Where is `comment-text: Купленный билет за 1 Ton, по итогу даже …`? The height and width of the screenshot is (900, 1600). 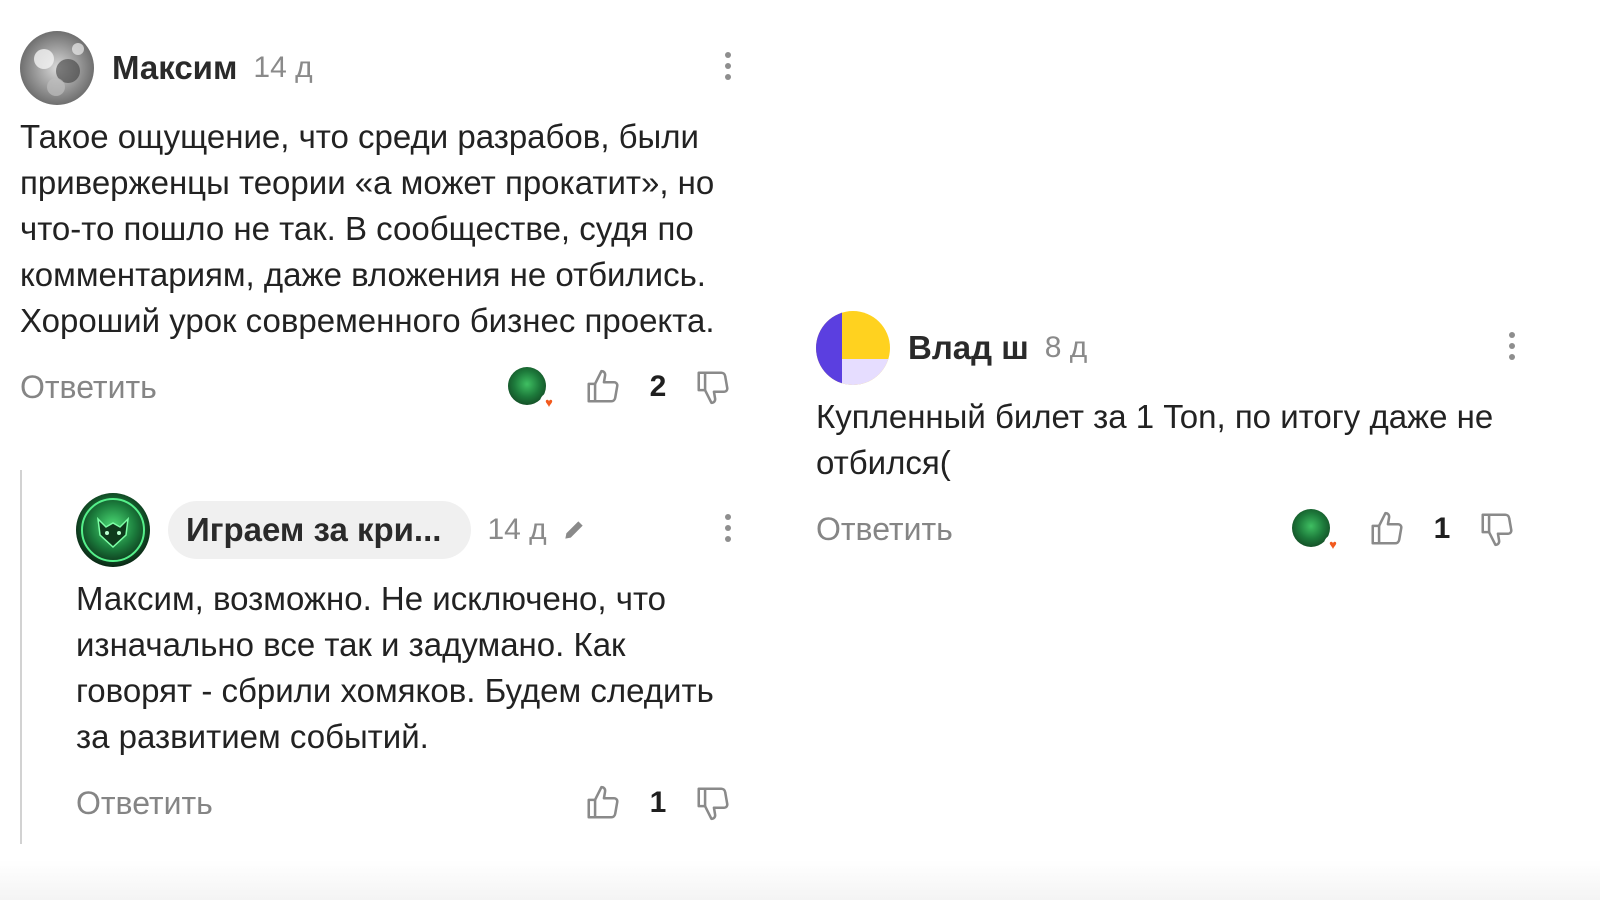
comment-text: Купленный билет за 1 Ton, по итогу даже … is located at coordinates (1155, 439).